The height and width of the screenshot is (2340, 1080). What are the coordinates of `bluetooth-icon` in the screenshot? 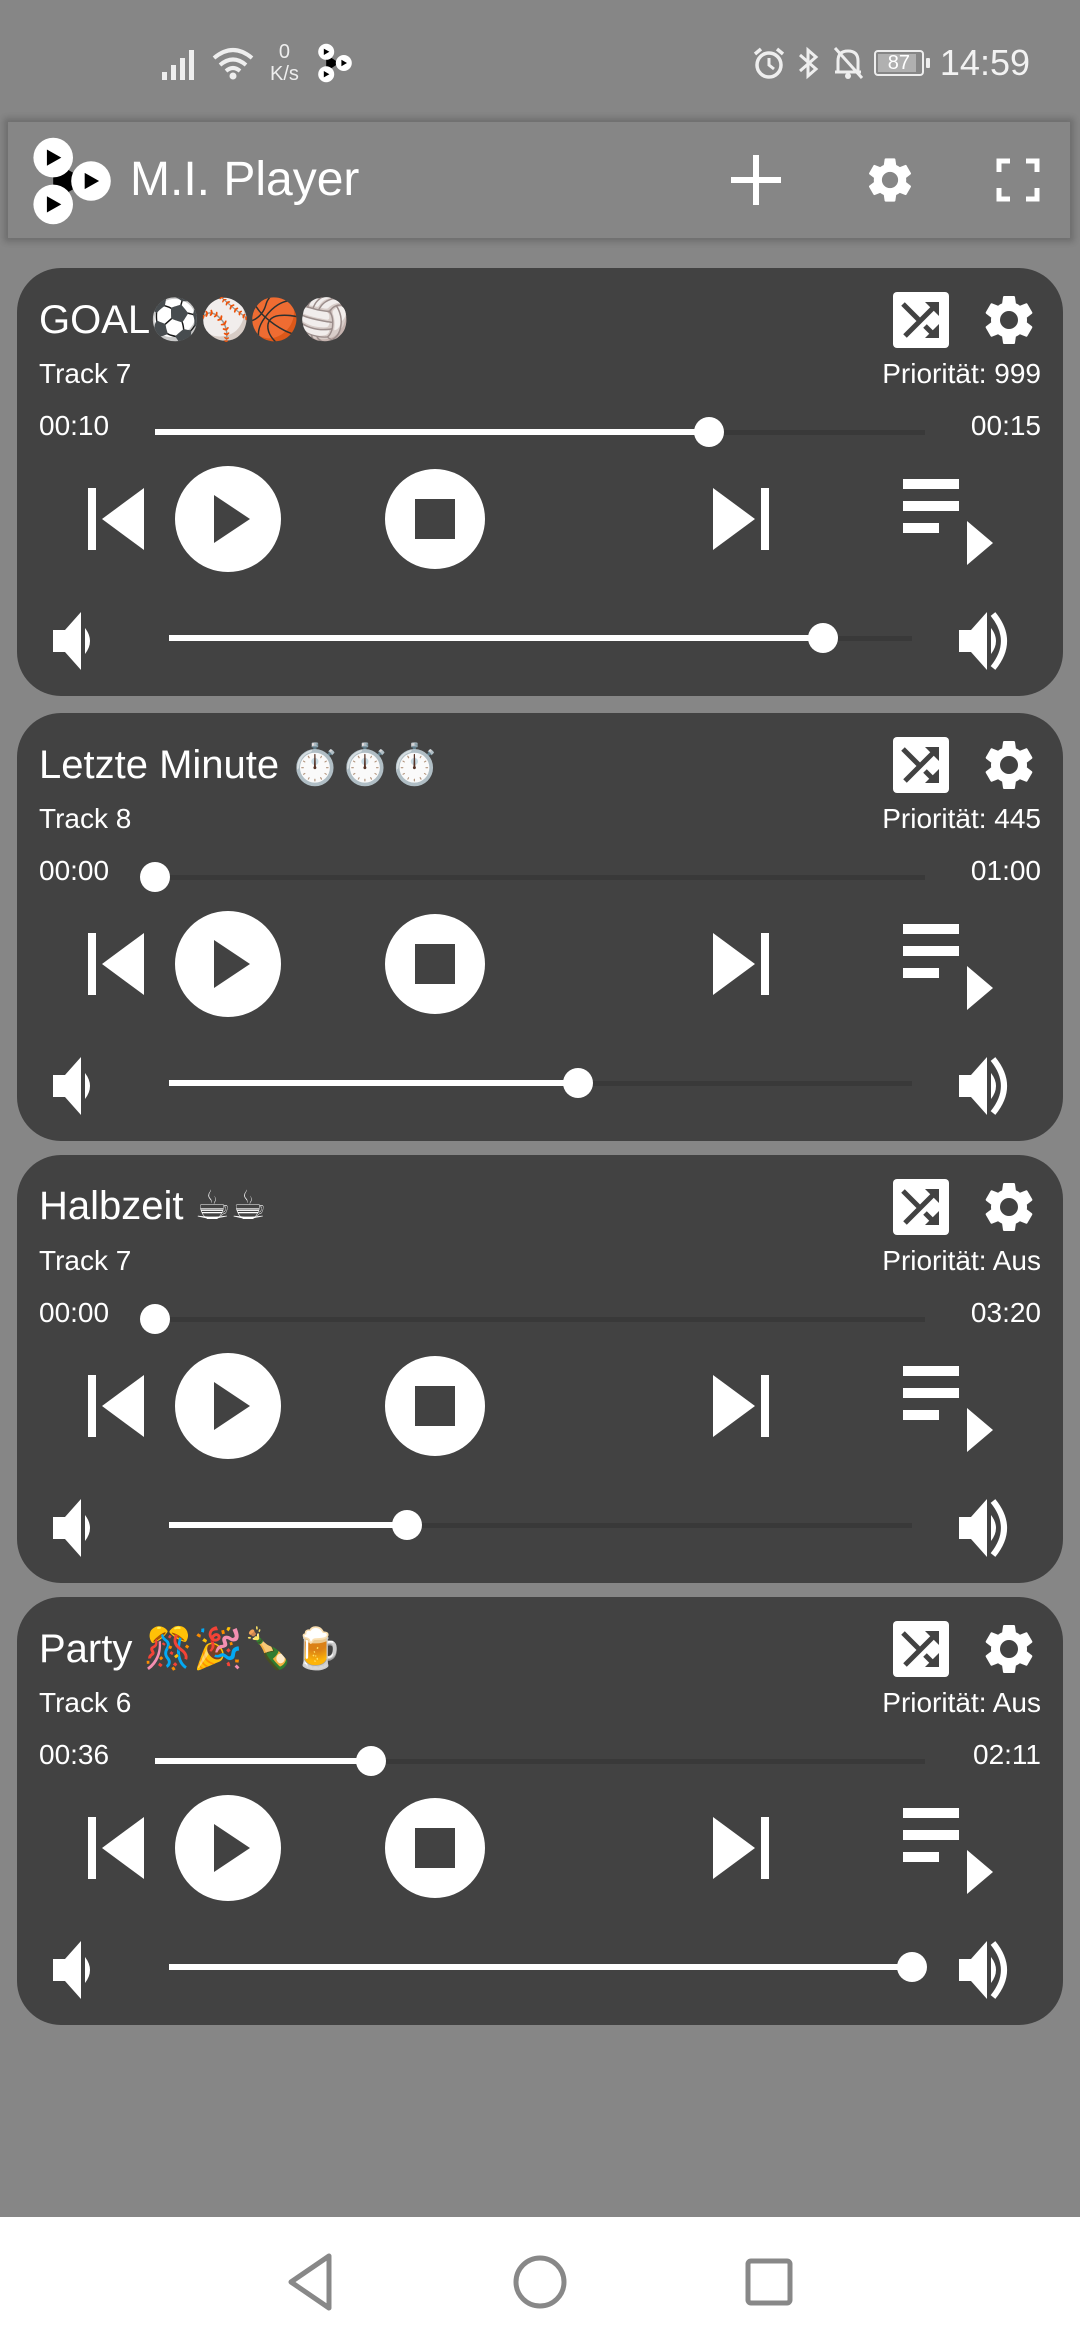 It's located at (808, 63).